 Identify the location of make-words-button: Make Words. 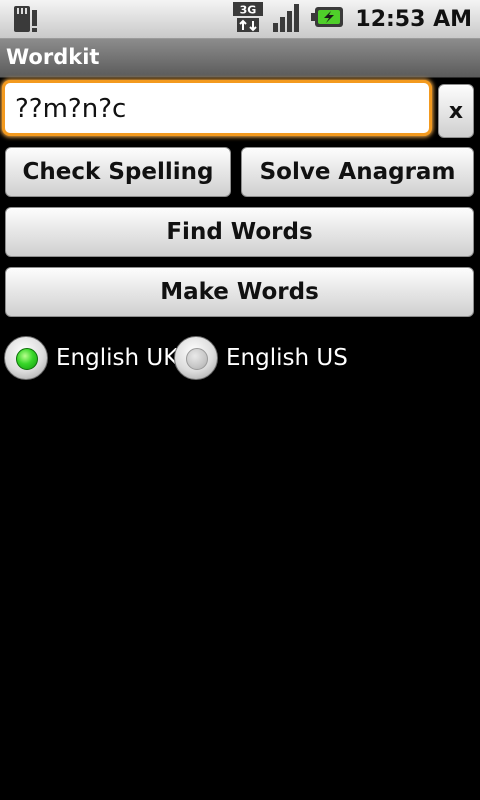
(239, 292).